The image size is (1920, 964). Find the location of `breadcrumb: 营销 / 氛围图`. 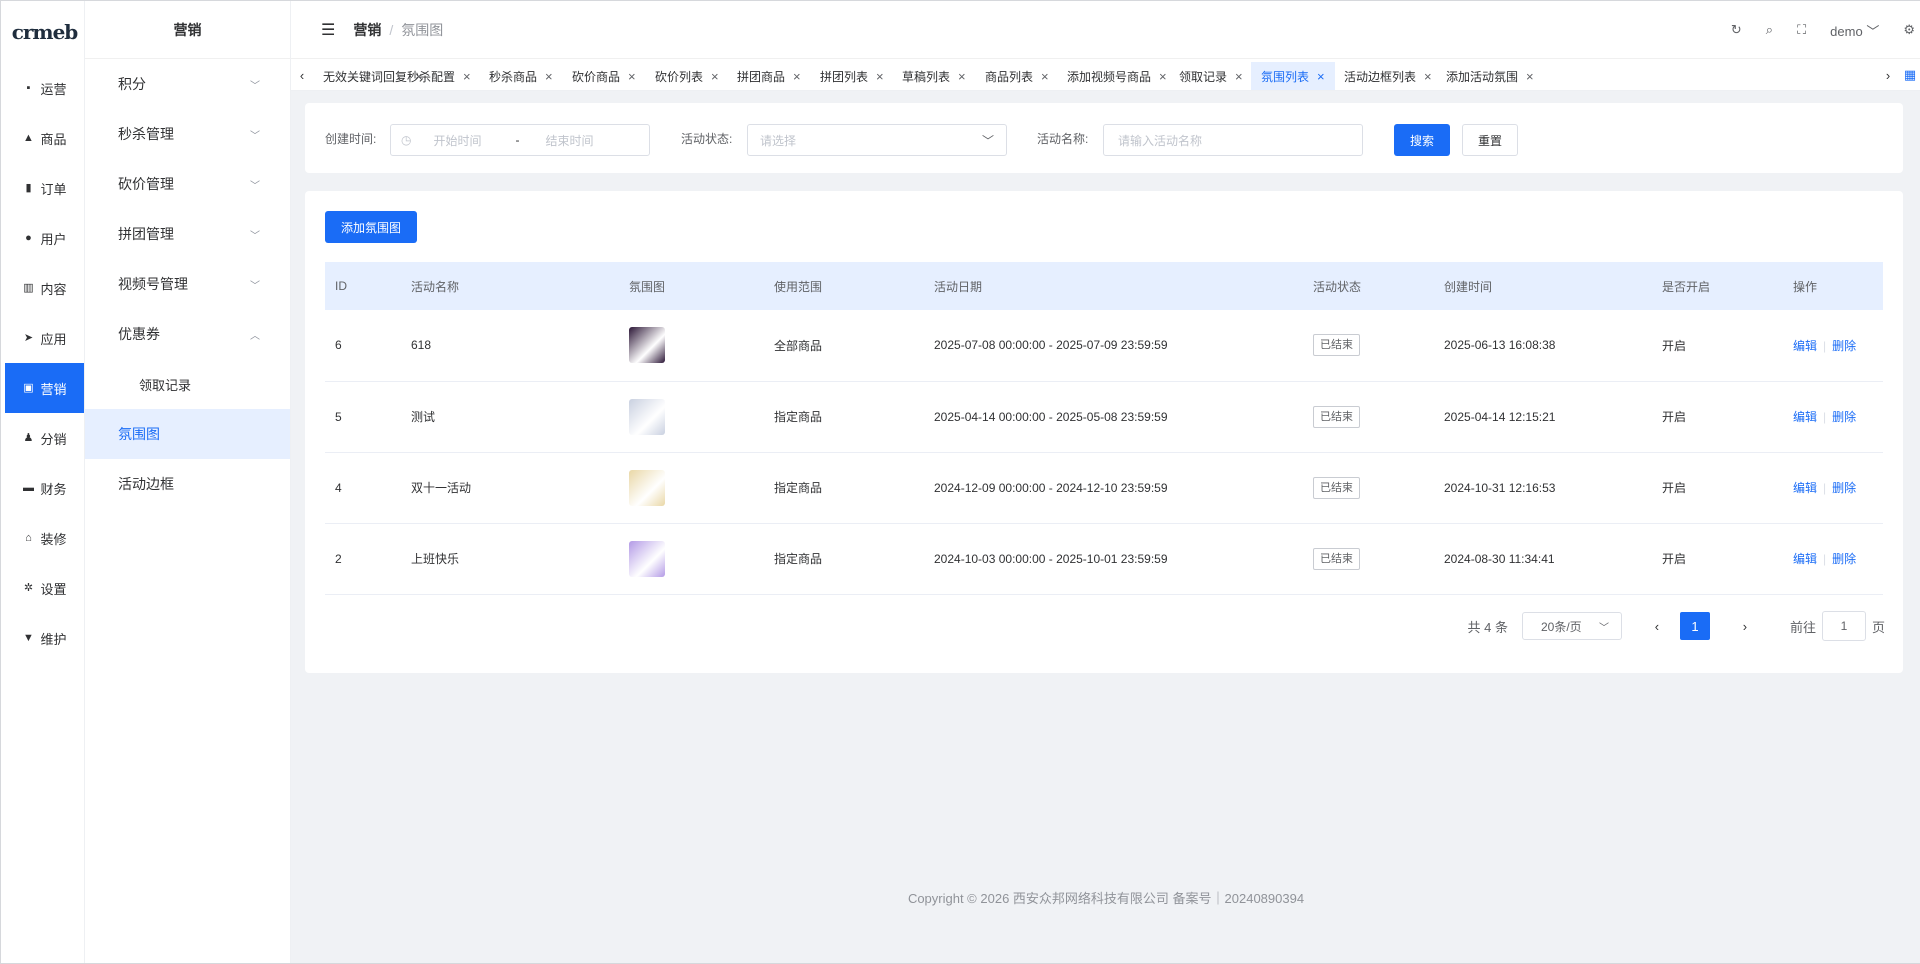

breadcrumb: 营销 / 氛围图 is located at coordinates (398, 30).